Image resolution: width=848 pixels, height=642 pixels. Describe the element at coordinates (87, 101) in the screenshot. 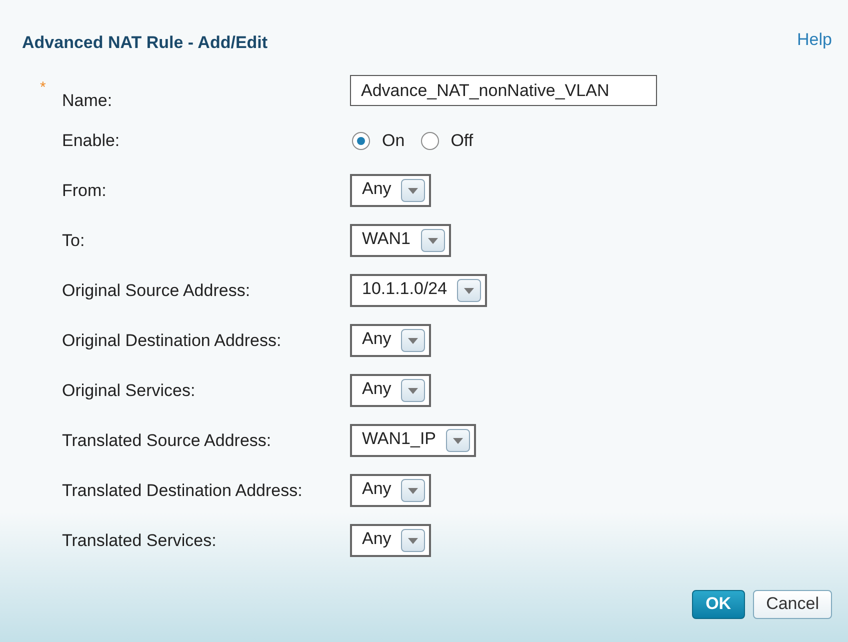

I see `field-label: Name:` at that location.